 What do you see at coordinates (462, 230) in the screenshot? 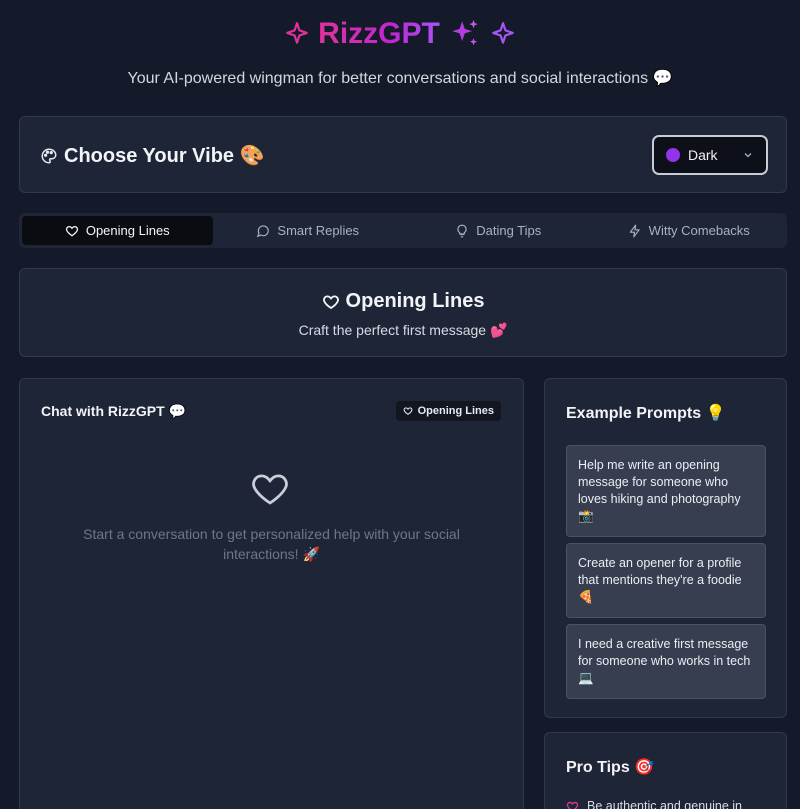
I see `lightbulb-icon` at bounding box center [462, 230].